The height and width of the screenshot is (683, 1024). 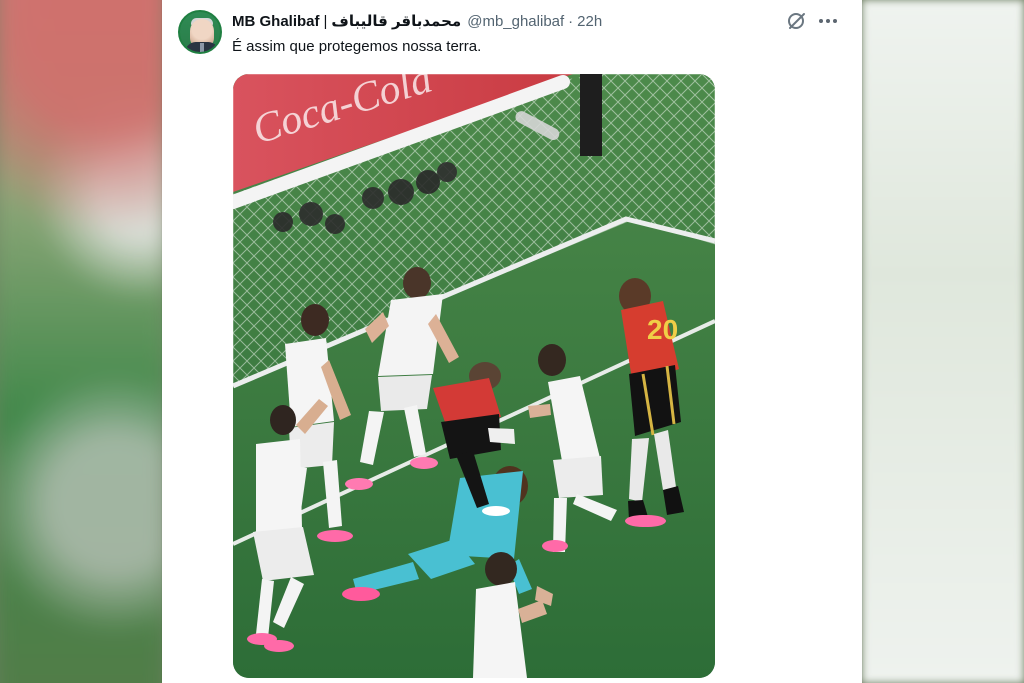 What do you see at coordinates (276, 22) in the screenshot?
I see `display-name: MB Ghalibaf` at bounding box center [276, 22].